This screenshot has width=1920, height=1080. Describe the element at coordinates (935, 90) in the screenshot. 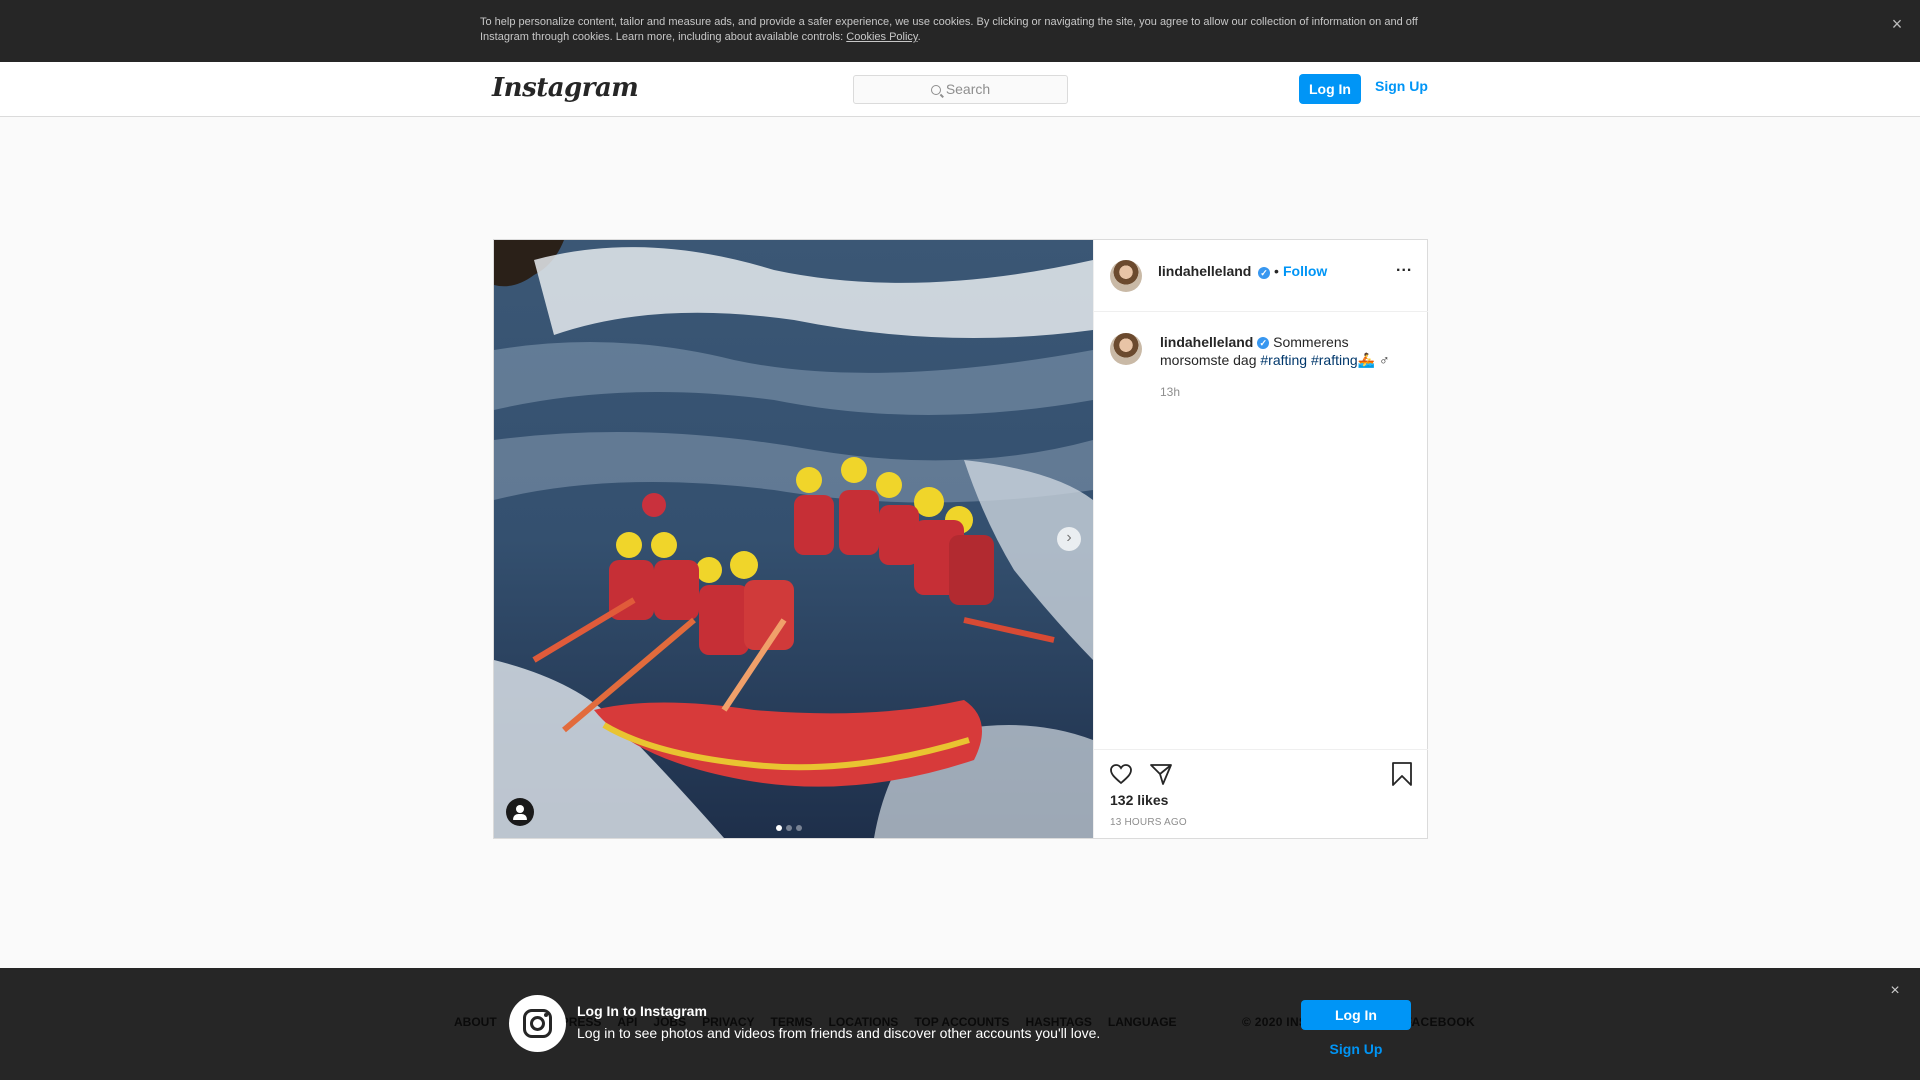

I see `search-icon` at that location.